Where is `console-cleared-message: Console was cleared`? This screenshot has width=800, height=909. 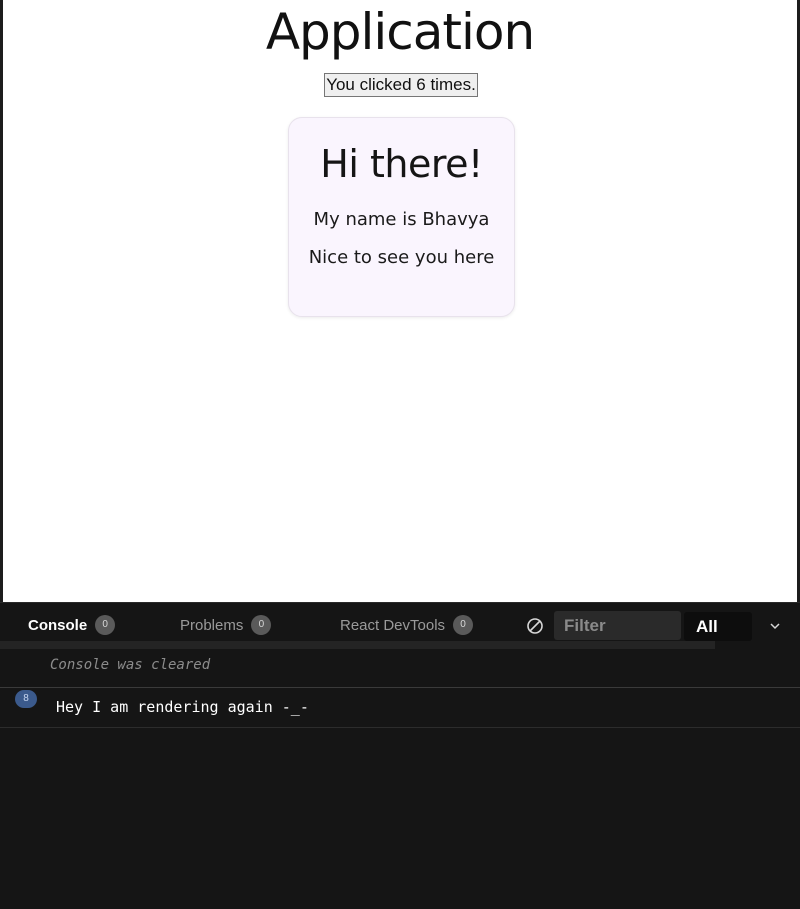 console-cleared-message: Console was cleared is located at coordinates (130, 665).